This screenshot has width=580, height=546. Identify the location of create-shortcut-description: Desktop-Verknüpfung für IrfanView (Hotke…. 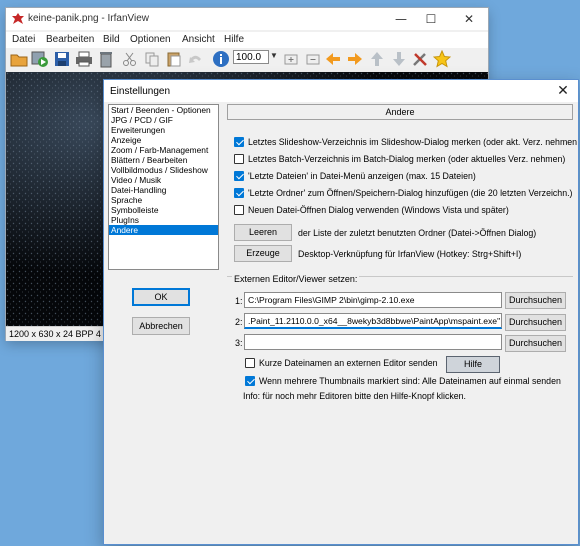
(410, 254).